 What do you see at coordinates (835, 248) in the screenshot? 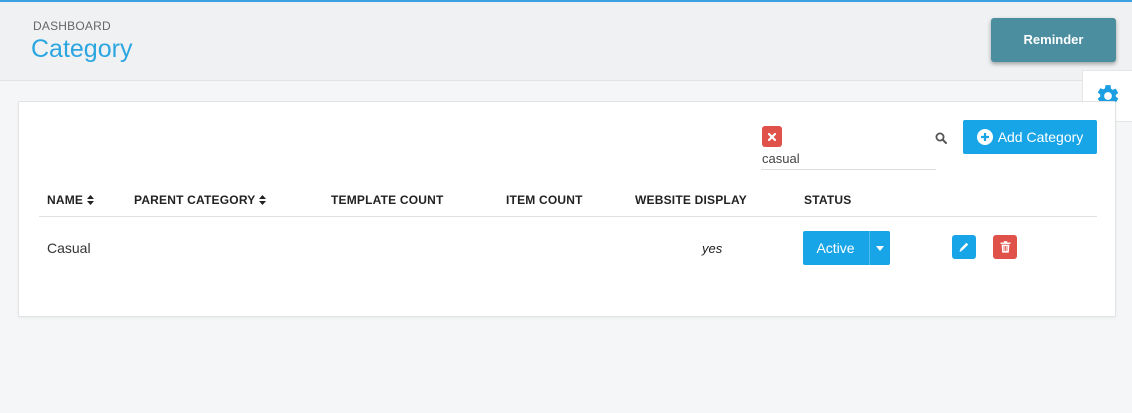
I see `status-label: Active` at bounding box center [835, 248].